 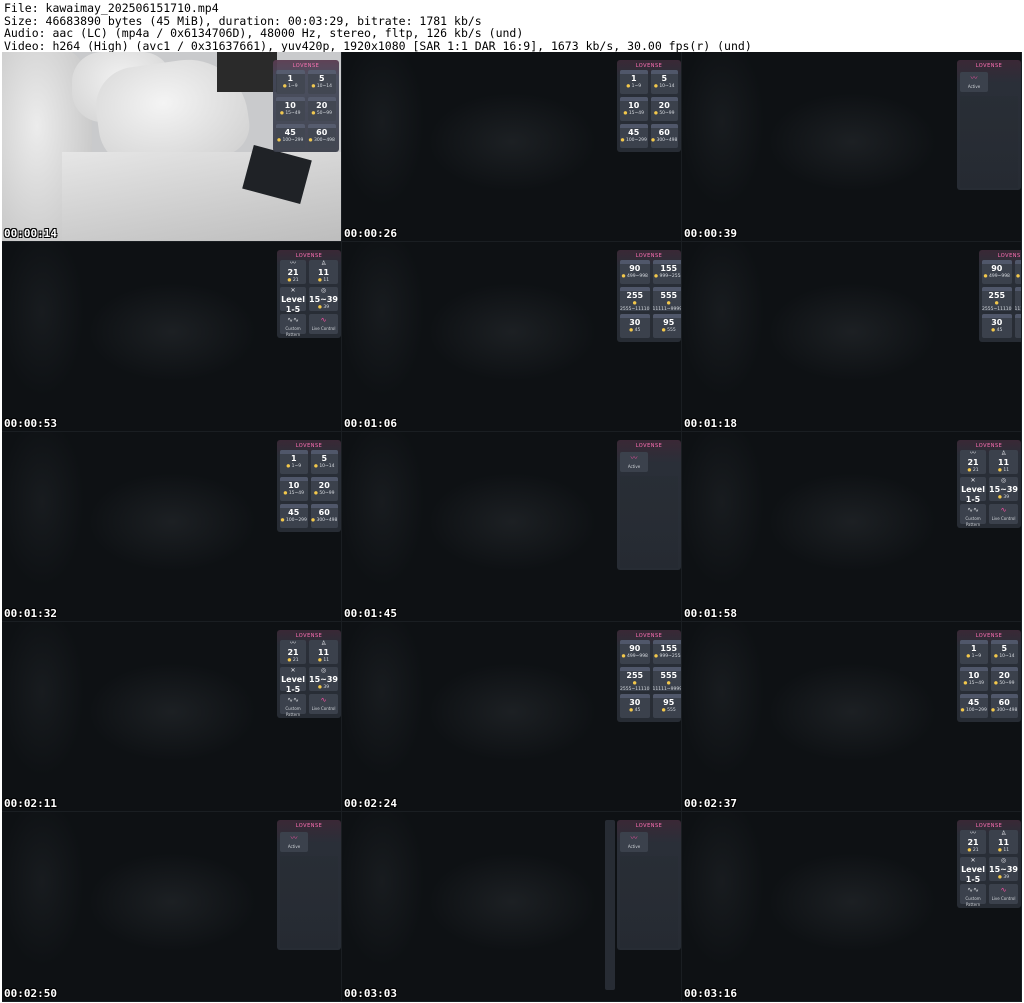 I want to click on level-cell: 510~14, so click(x=321, y=82).